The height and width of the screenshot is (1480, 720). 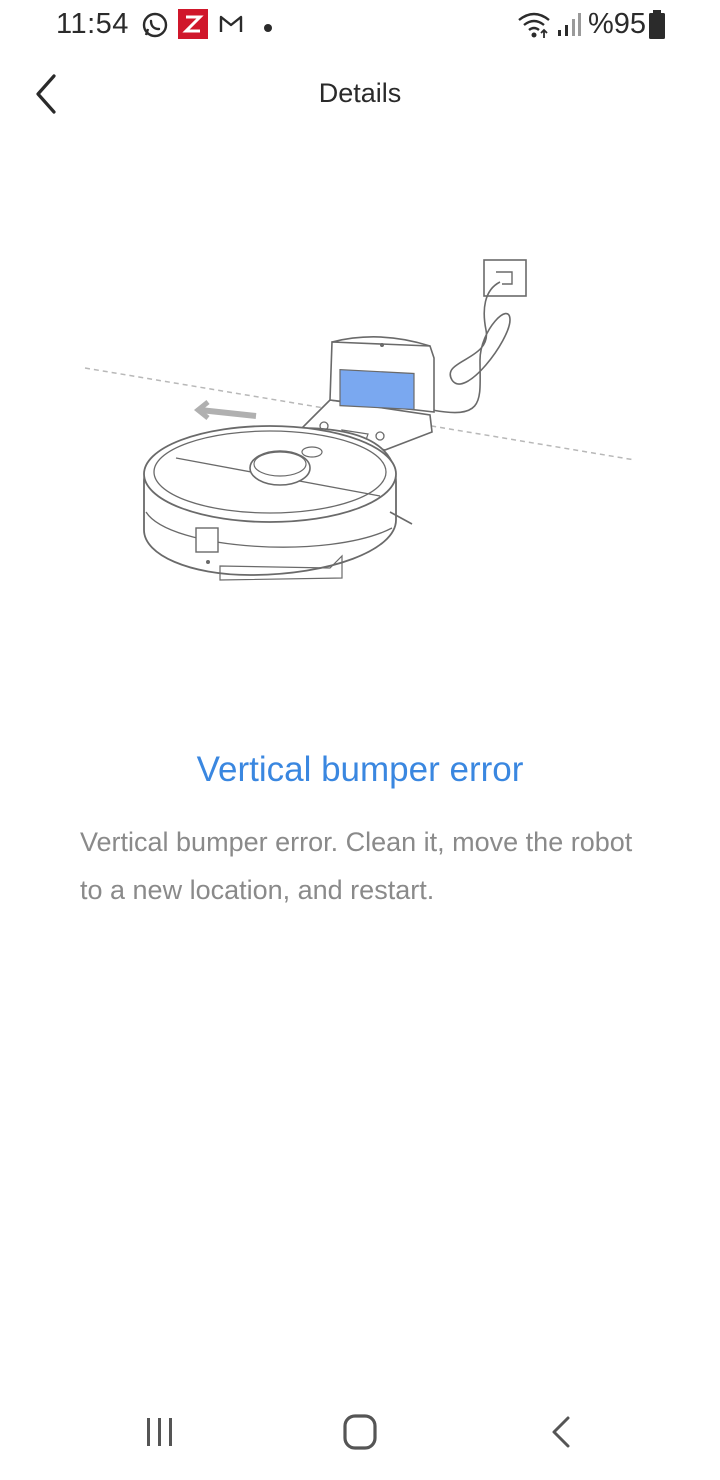 I want to click on whatsapp-icon, so click(x=155, y=27).